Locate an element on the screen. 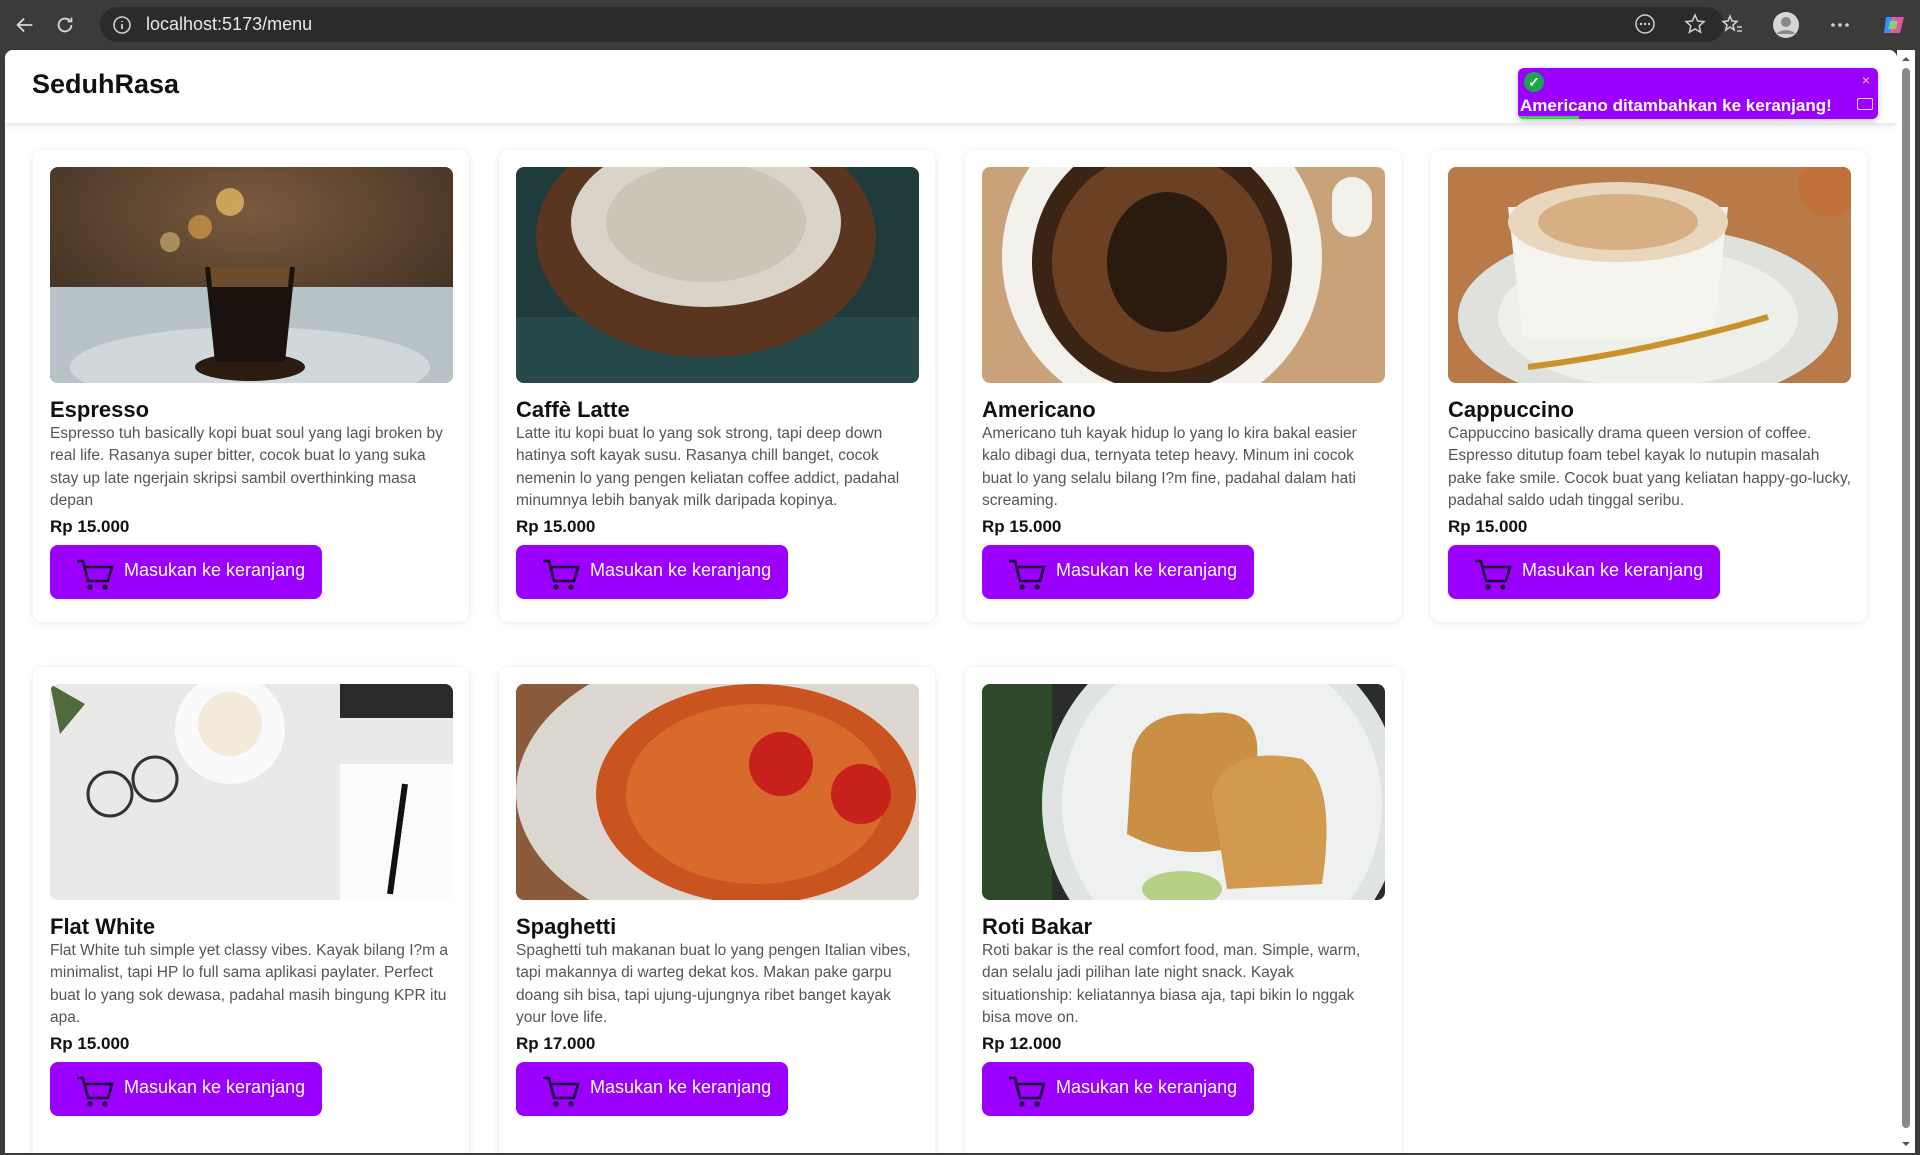  item-name: Flat White is located at coordinates (103, 926).